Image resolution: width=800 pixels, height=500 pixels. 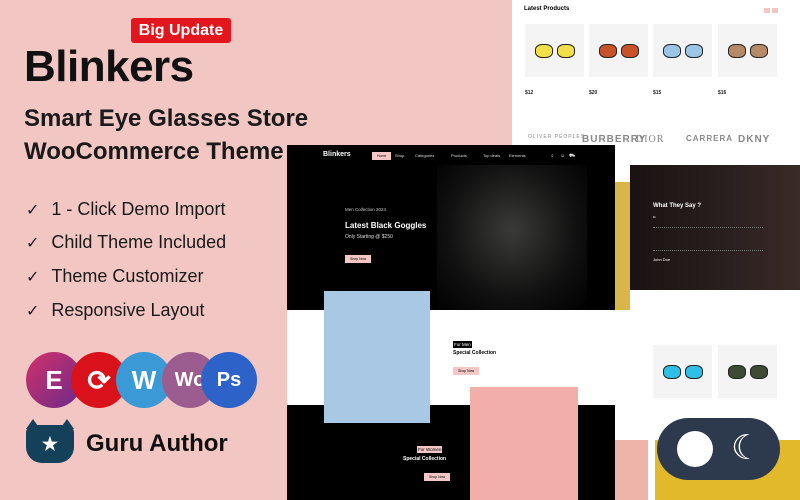 What do you see at coordinates (524, 443) in the screenshot?
I see `women-model-image` at bounding box center [524, 443].